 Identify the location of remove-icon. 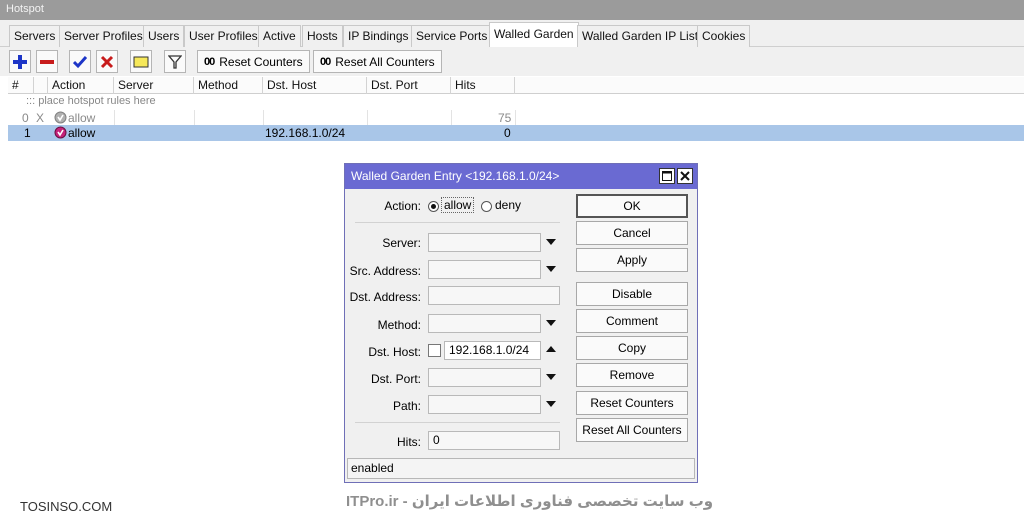
(47, 61).